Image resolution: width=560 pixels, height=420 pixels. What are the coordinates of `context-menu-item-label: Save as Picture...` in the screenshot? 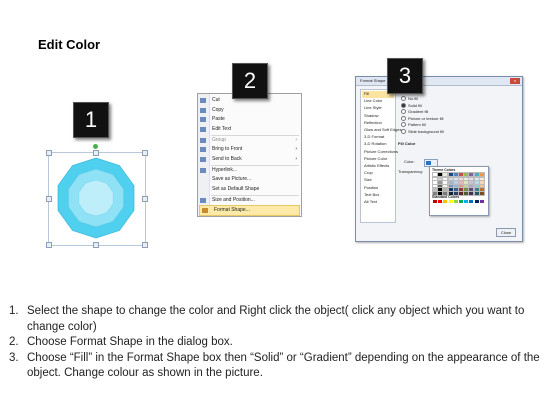 It's located at (232, 179).